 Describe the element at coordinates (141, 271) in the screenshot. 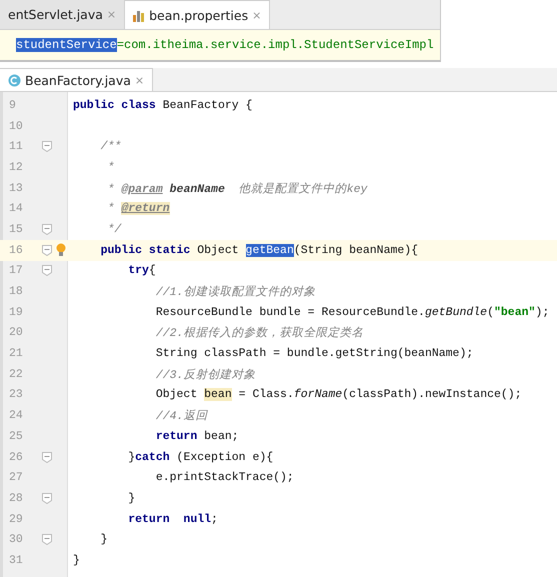

I see `code-line: try{` at that location.